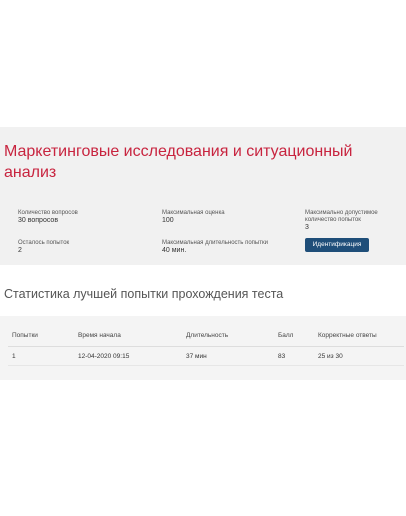  What do you see at coordinates (359, 335) in the screenshot?
I see `column-header-correct-answers: Корректные ответы` at bounding box center [359, 335].